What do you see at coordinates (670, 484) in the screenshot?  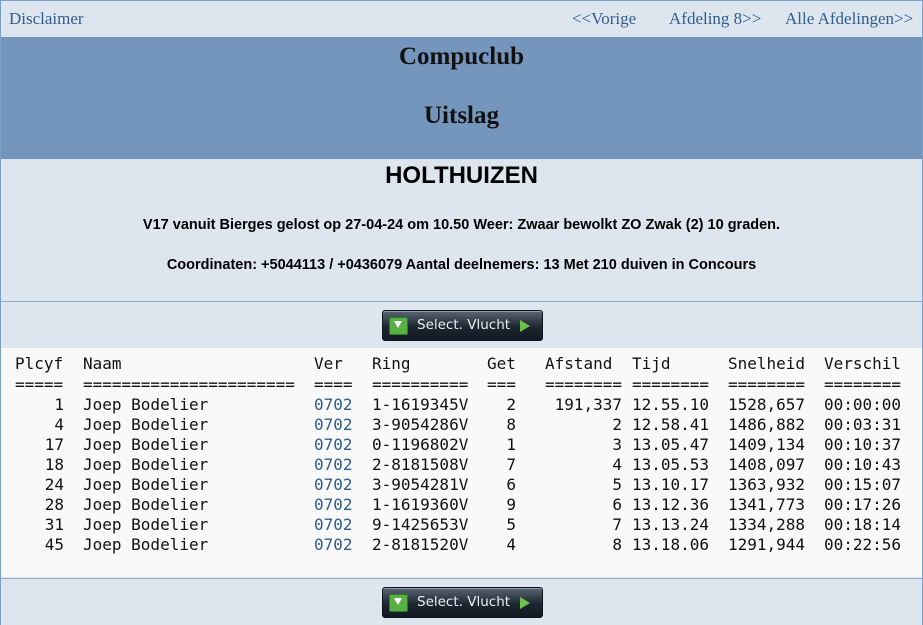 I see `cell-tijd: 13.10.17` at bounding box center [670, 484].